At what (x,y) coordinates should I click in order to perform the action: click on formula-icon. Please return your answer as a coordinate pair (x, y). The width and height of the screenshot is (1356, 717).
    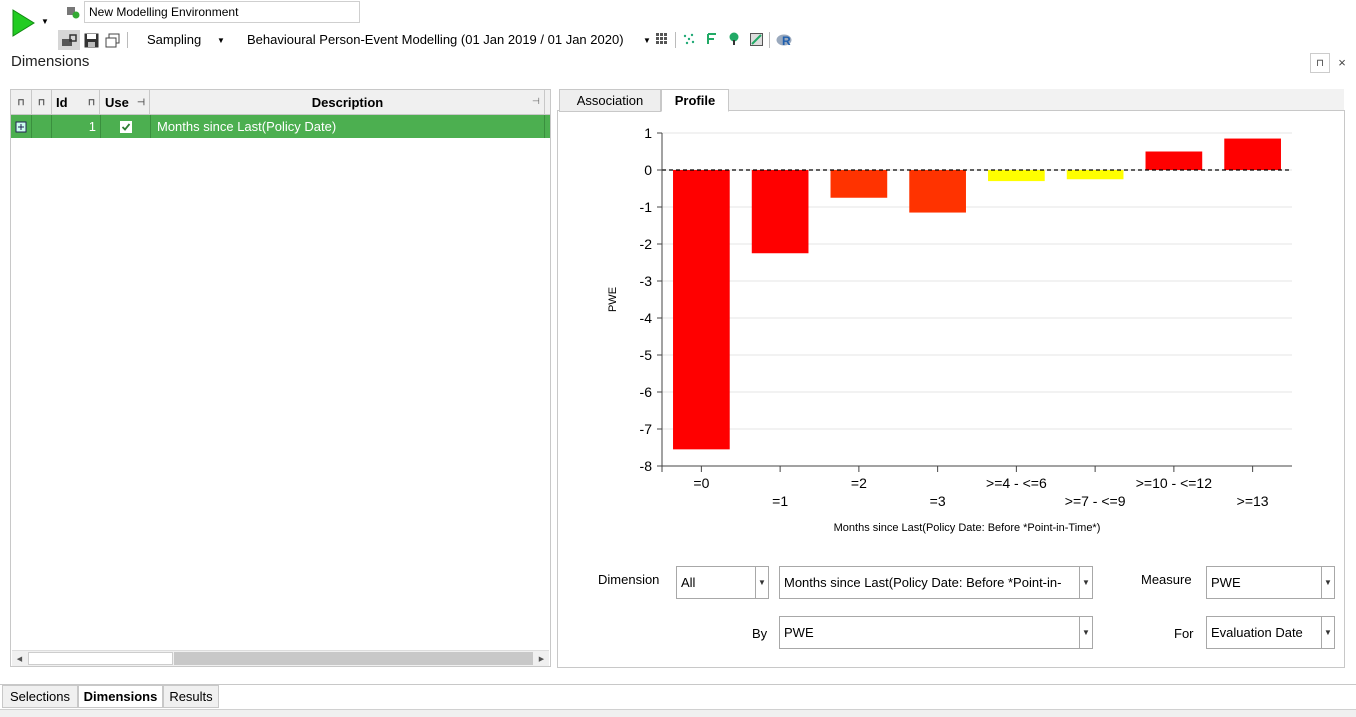
    Looking at the image, I should click on (711, 38).